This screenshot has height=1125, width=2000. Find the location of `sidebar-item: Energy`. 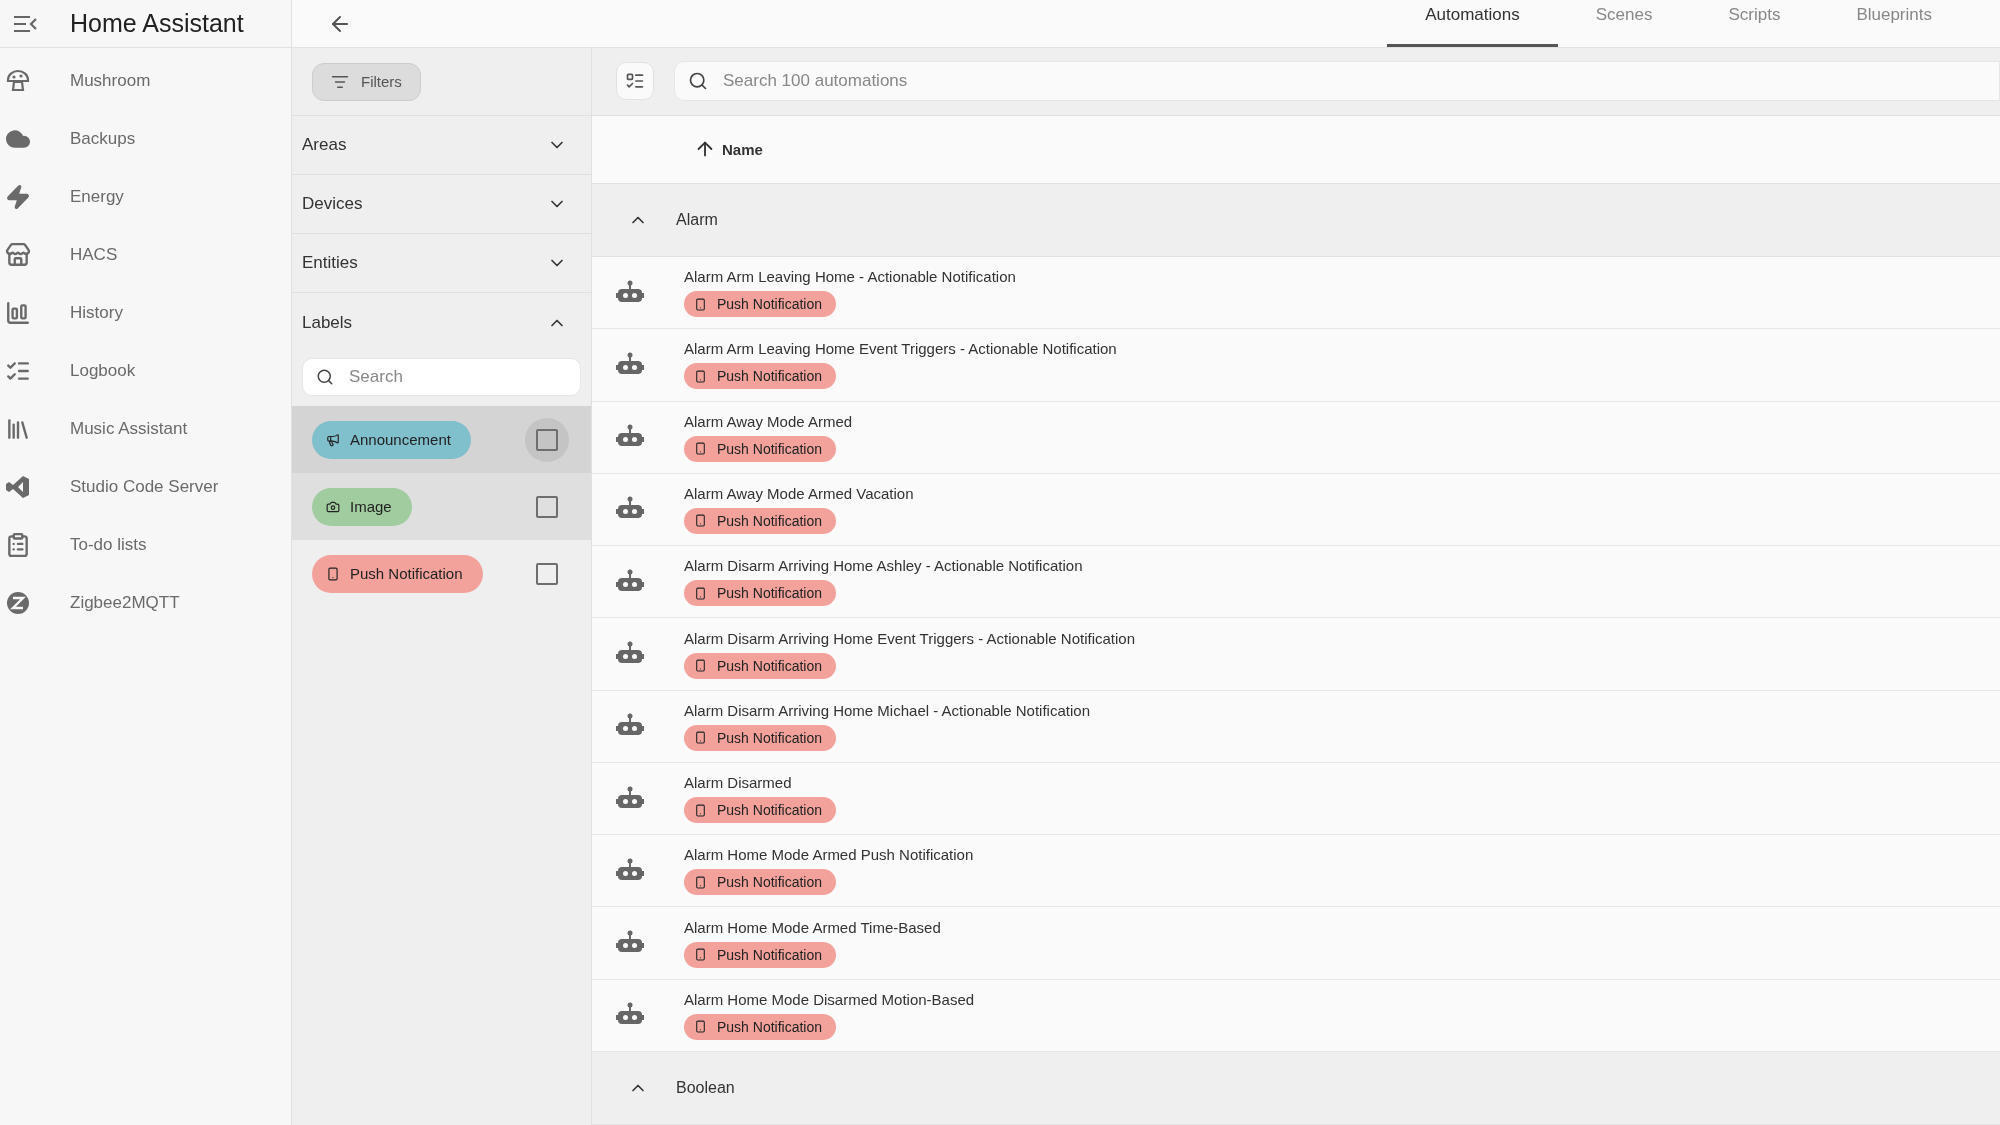

sidebar-item: Energy is located at coordinates (145, 197).